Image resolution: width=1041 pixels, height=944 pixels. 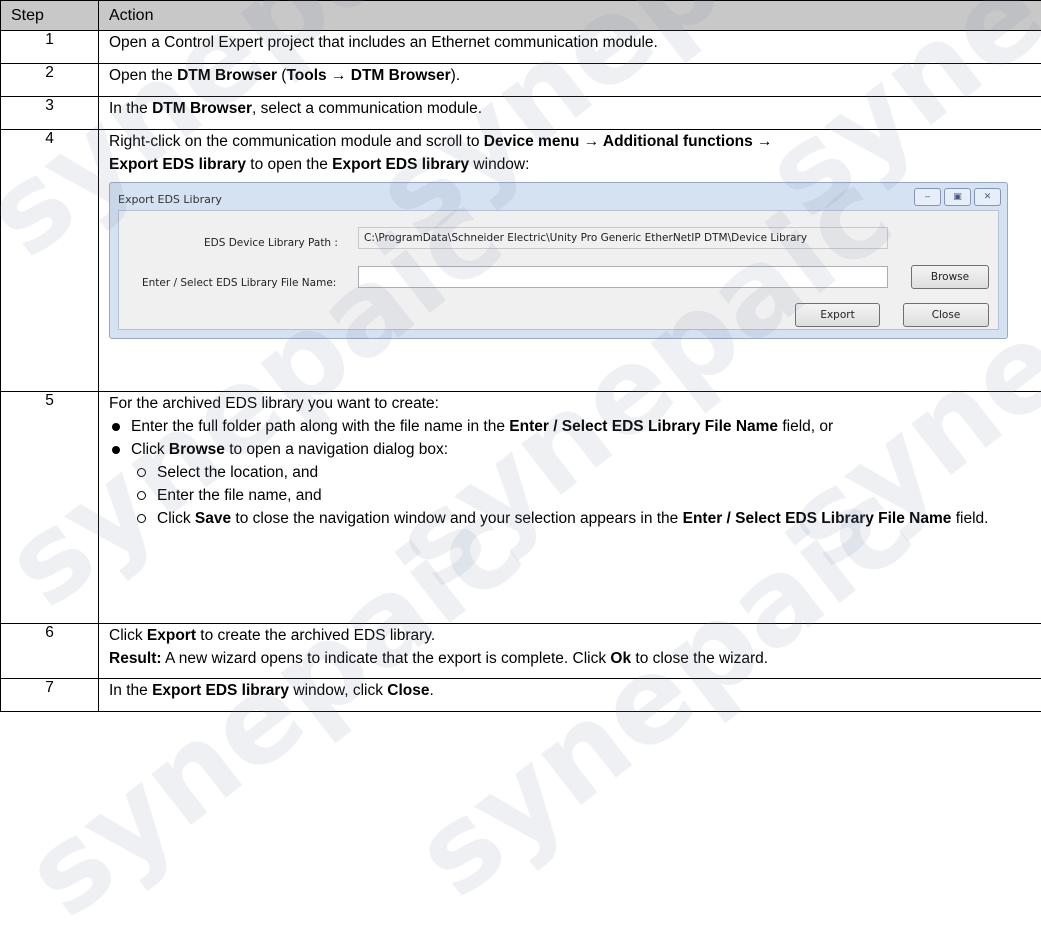 What do you see at coordinates (957, 197) in the screenshot?
I see `maximize-icon: ▣` at bounding box center [957, 197].